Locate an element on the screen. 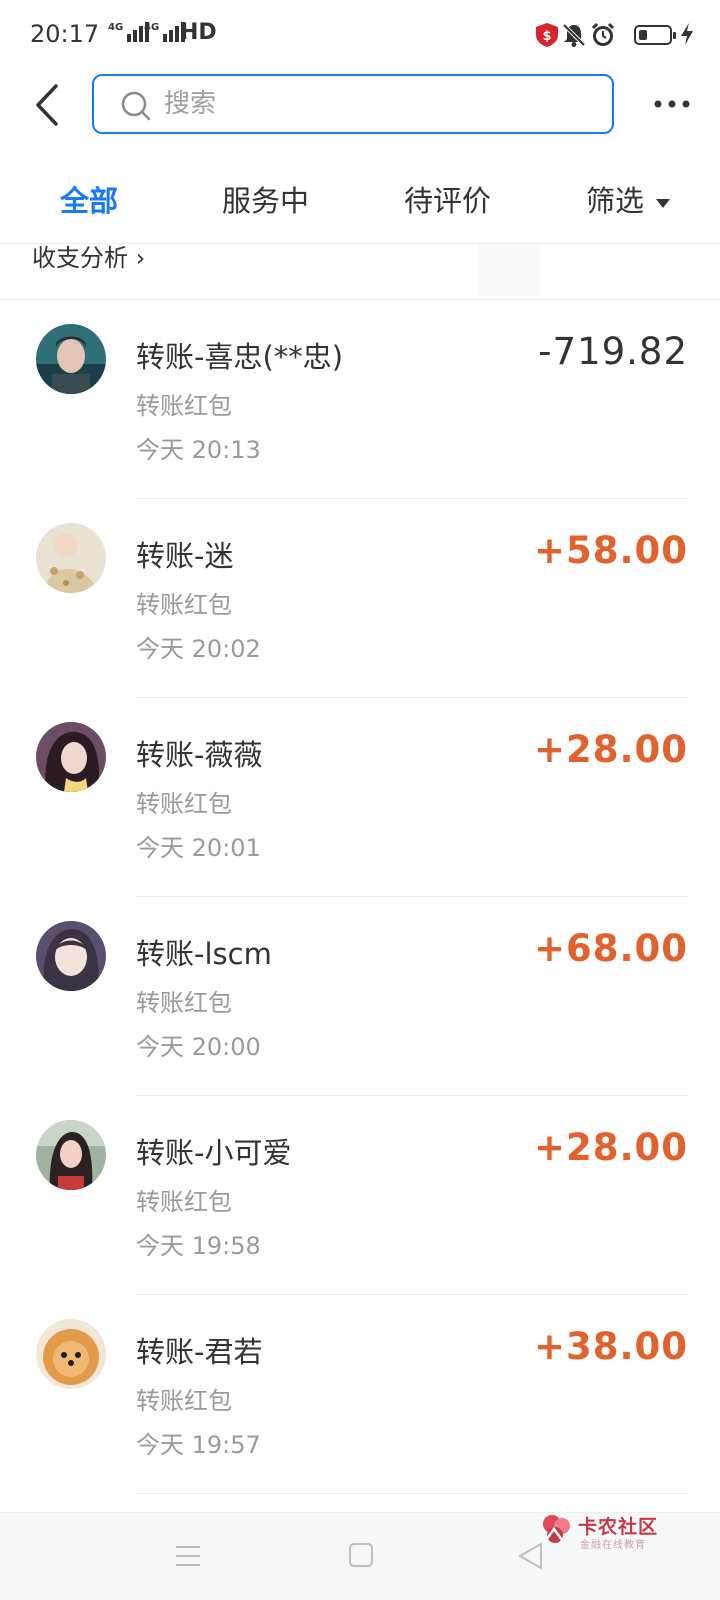  nav-home-icon is located at coordinates (361, 1555).